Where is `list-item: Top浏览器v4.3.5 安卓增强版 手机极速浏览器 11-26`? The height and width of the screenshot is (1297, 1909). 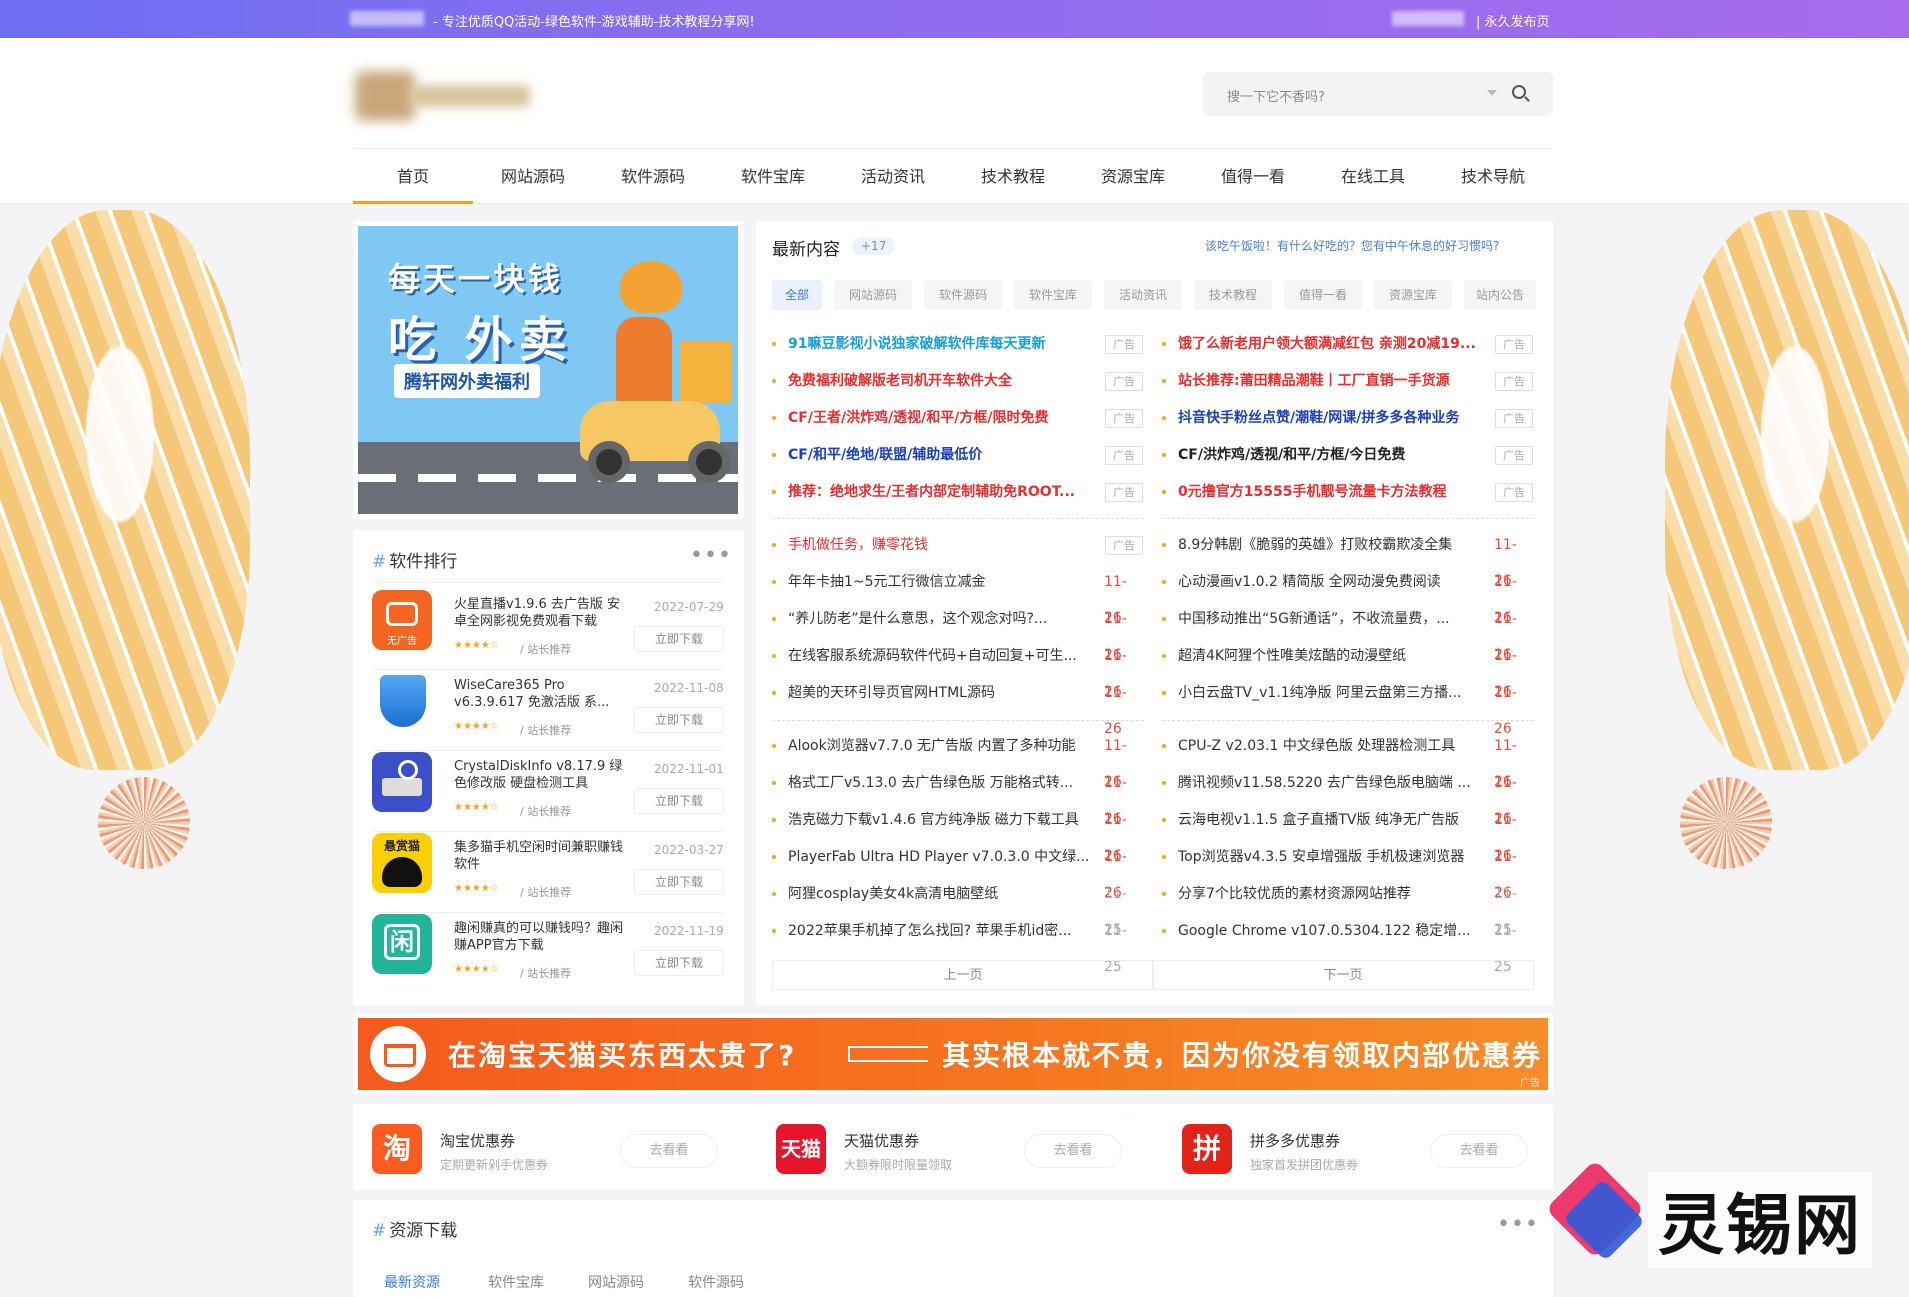
list-item: Top浏览器v4.3.5 安卓增强版 手机极速浏览器 11-26 is located at coordinates (1348, 870).